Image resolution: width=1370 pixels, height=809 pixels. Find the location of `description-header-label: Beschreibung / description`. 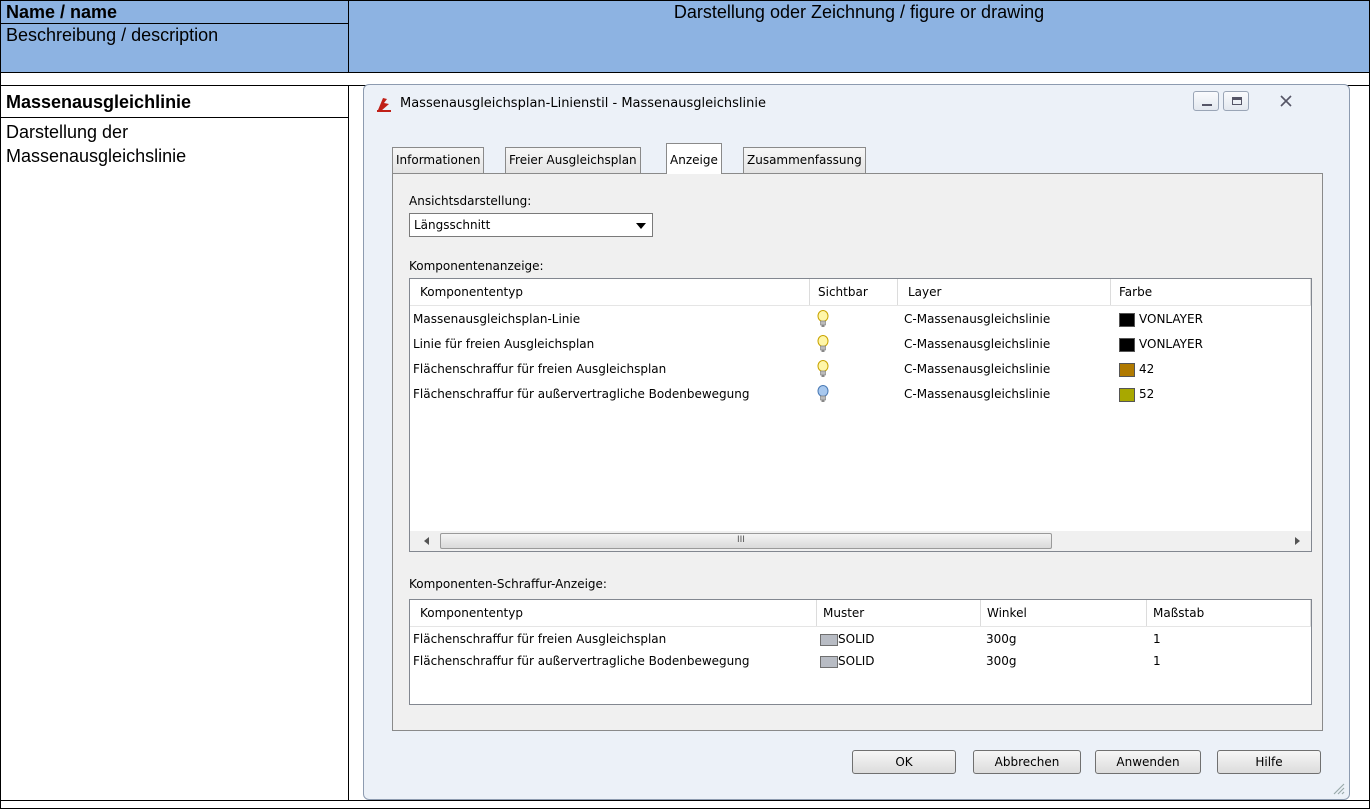

description-header-label: Beschreibung / description is located at coordinates (112, 35).